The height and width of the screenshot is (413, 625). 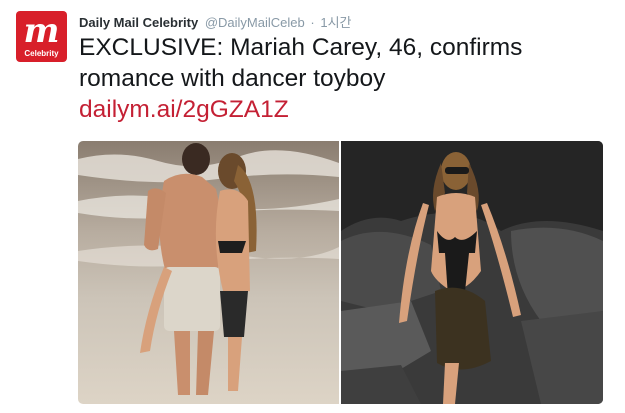 What do you see at coordinates (138, 22) in the screenshot?
I see `display-name: Daily Mail Celebrity` at bounding box center [138, 22].